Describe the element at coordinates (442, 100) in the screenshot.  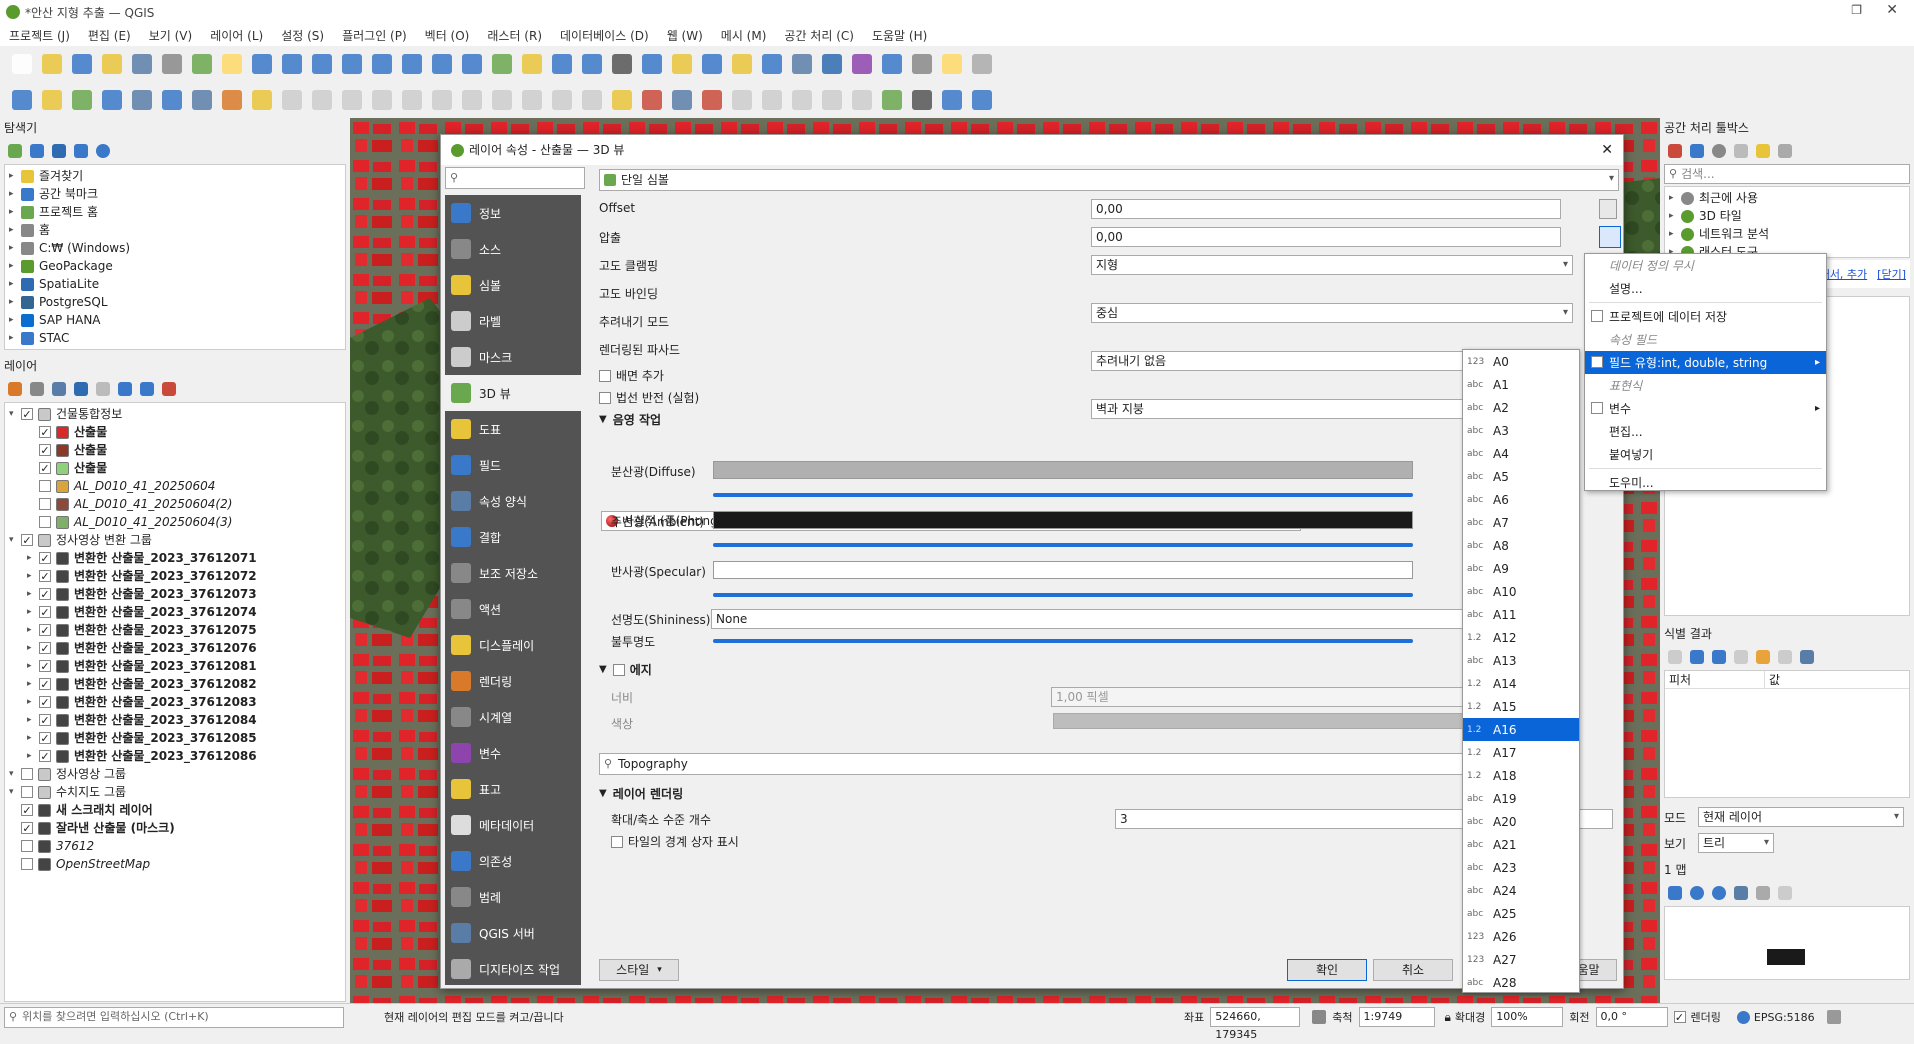
I see `cut-icon` at that location.